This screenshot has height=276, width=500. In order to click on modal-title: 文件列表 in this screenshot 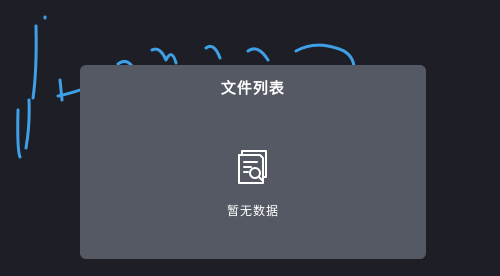, I will do `click(252, 88)`.